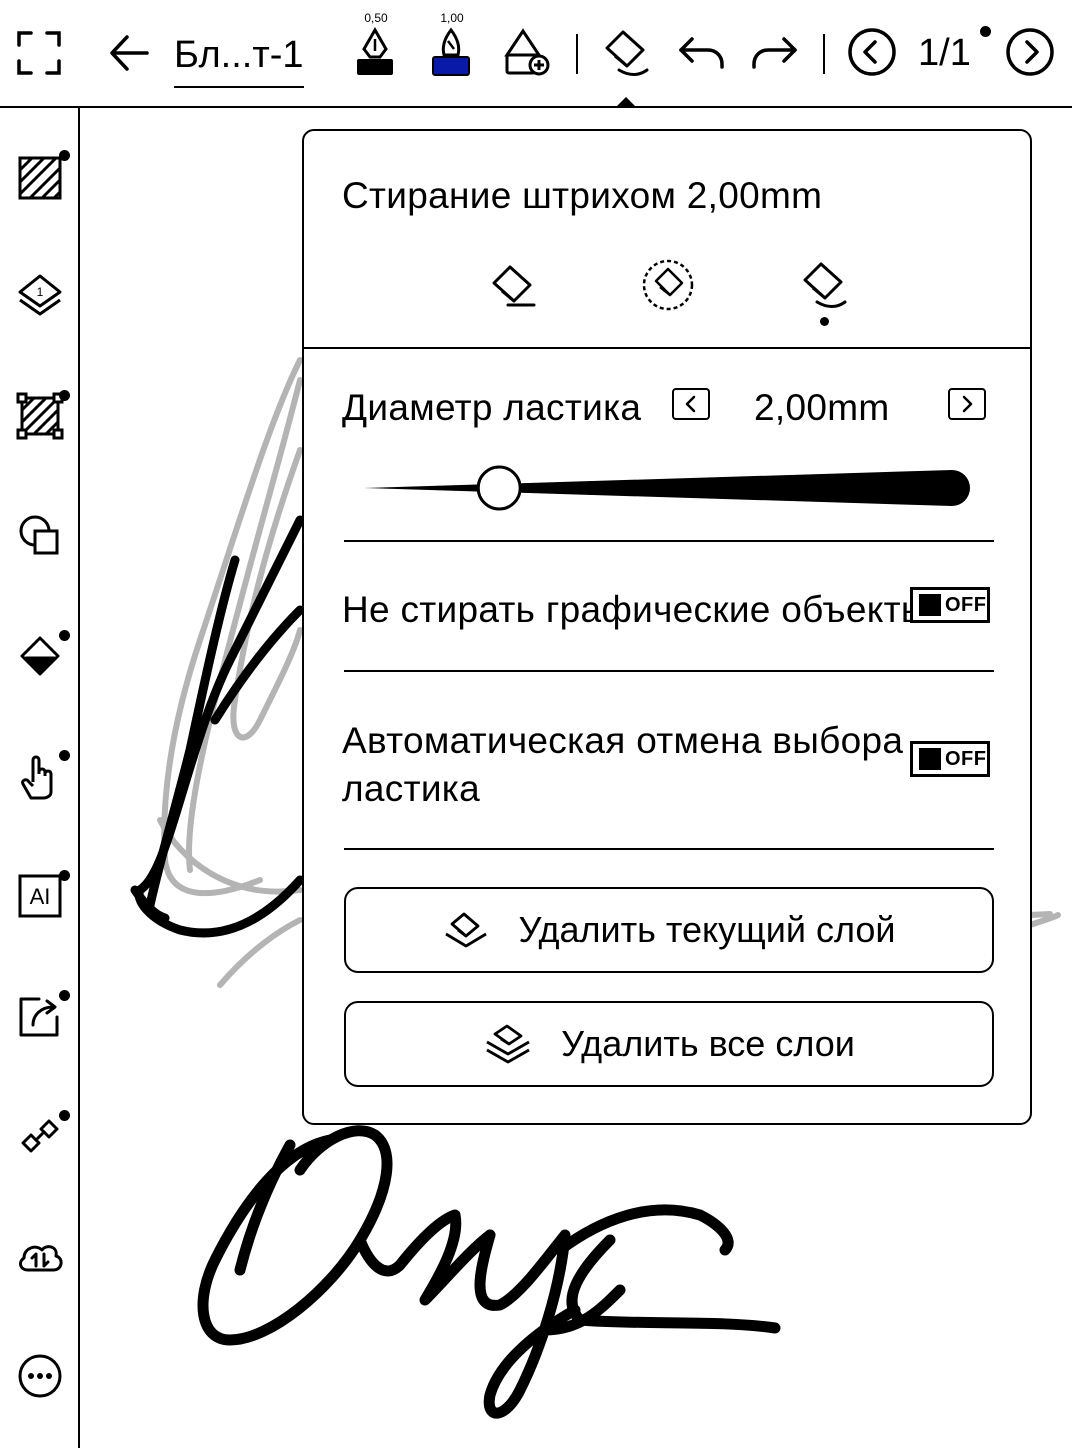  What do you see at coordinates (701, 53) in the screenshot?
I see `undo-icon` at bounding box center [701, 53].